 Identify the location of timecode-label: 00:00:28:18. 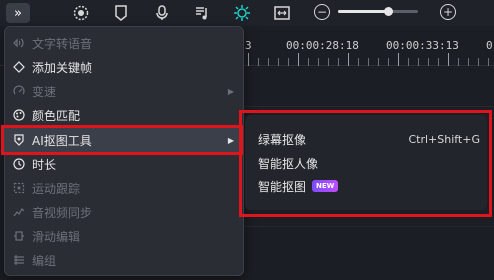
(322, 45).